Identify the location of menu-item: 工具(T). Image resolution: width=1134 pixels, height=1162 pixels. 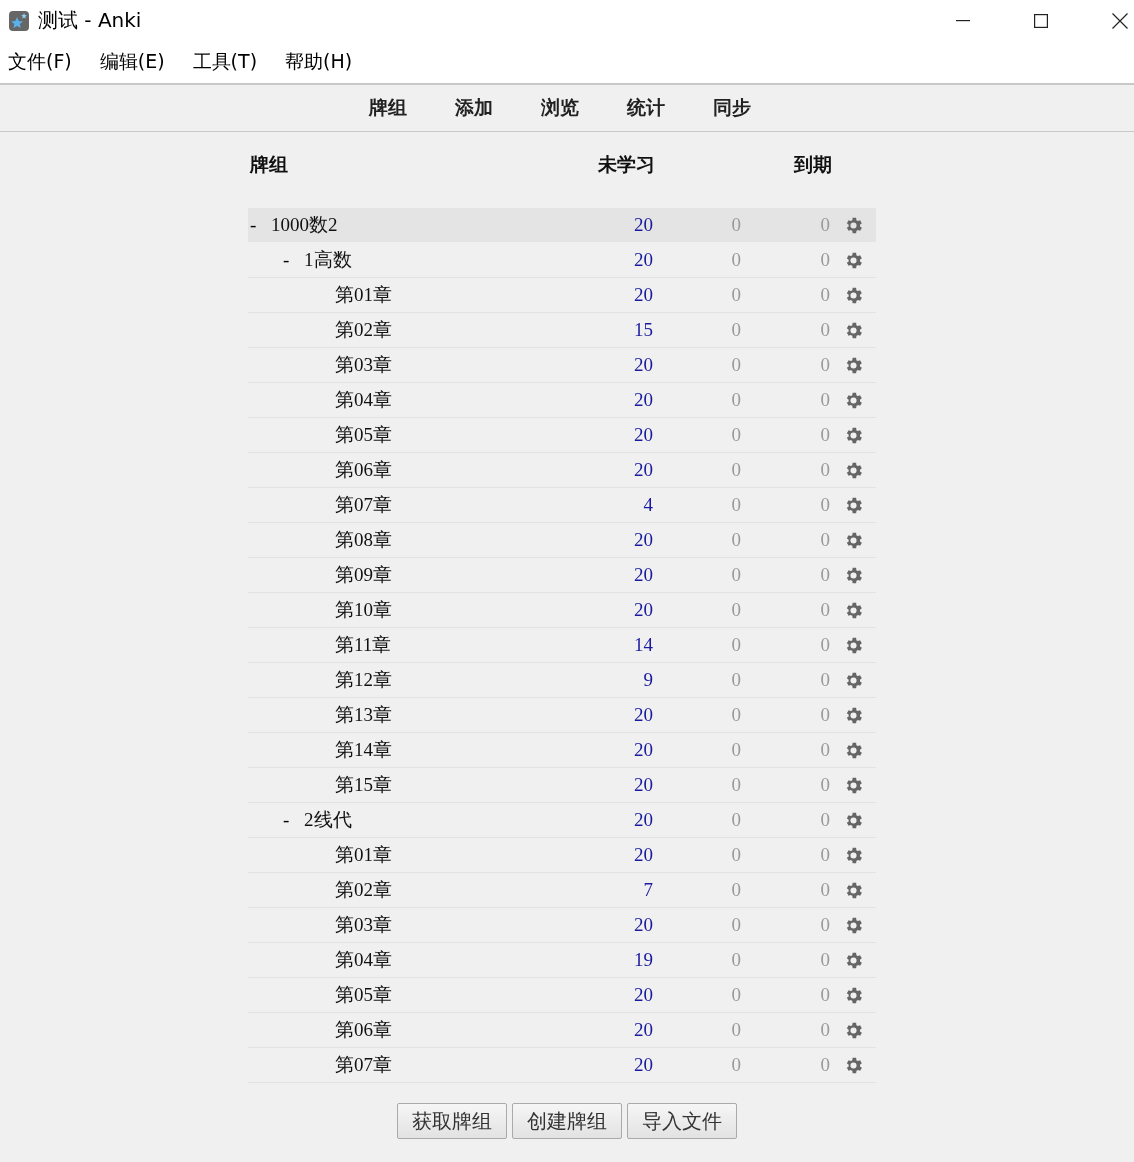
(225, 62).